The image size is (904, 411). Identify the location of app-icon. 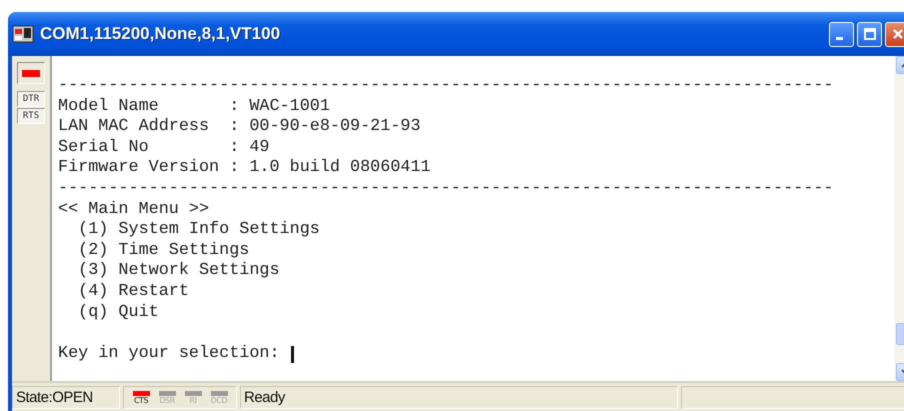
(23, 34).